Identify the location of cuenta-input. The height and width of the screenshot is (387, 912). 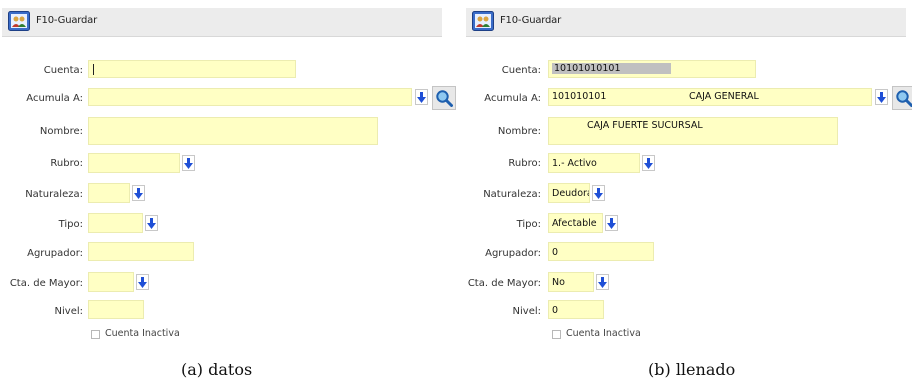
(192, 69).